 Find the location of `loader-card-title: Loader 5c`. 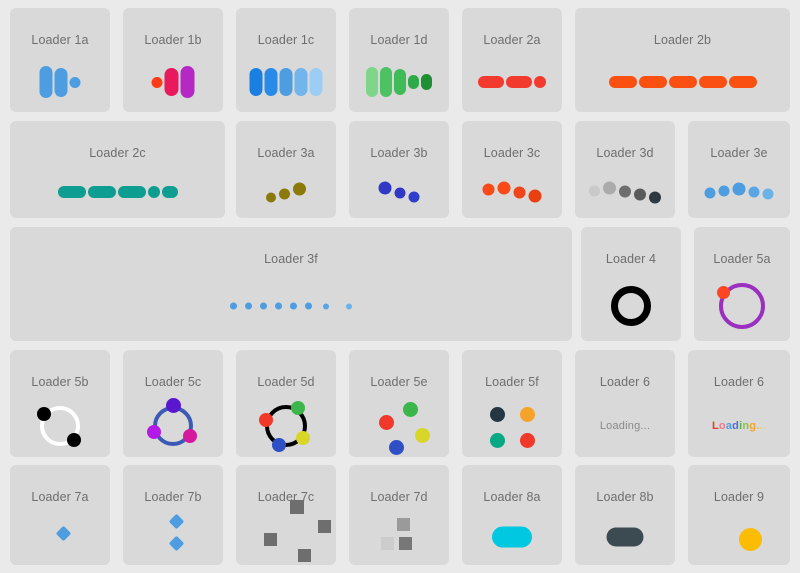

loader-card-title: Loader 5c is located at coordinates (173, 382).